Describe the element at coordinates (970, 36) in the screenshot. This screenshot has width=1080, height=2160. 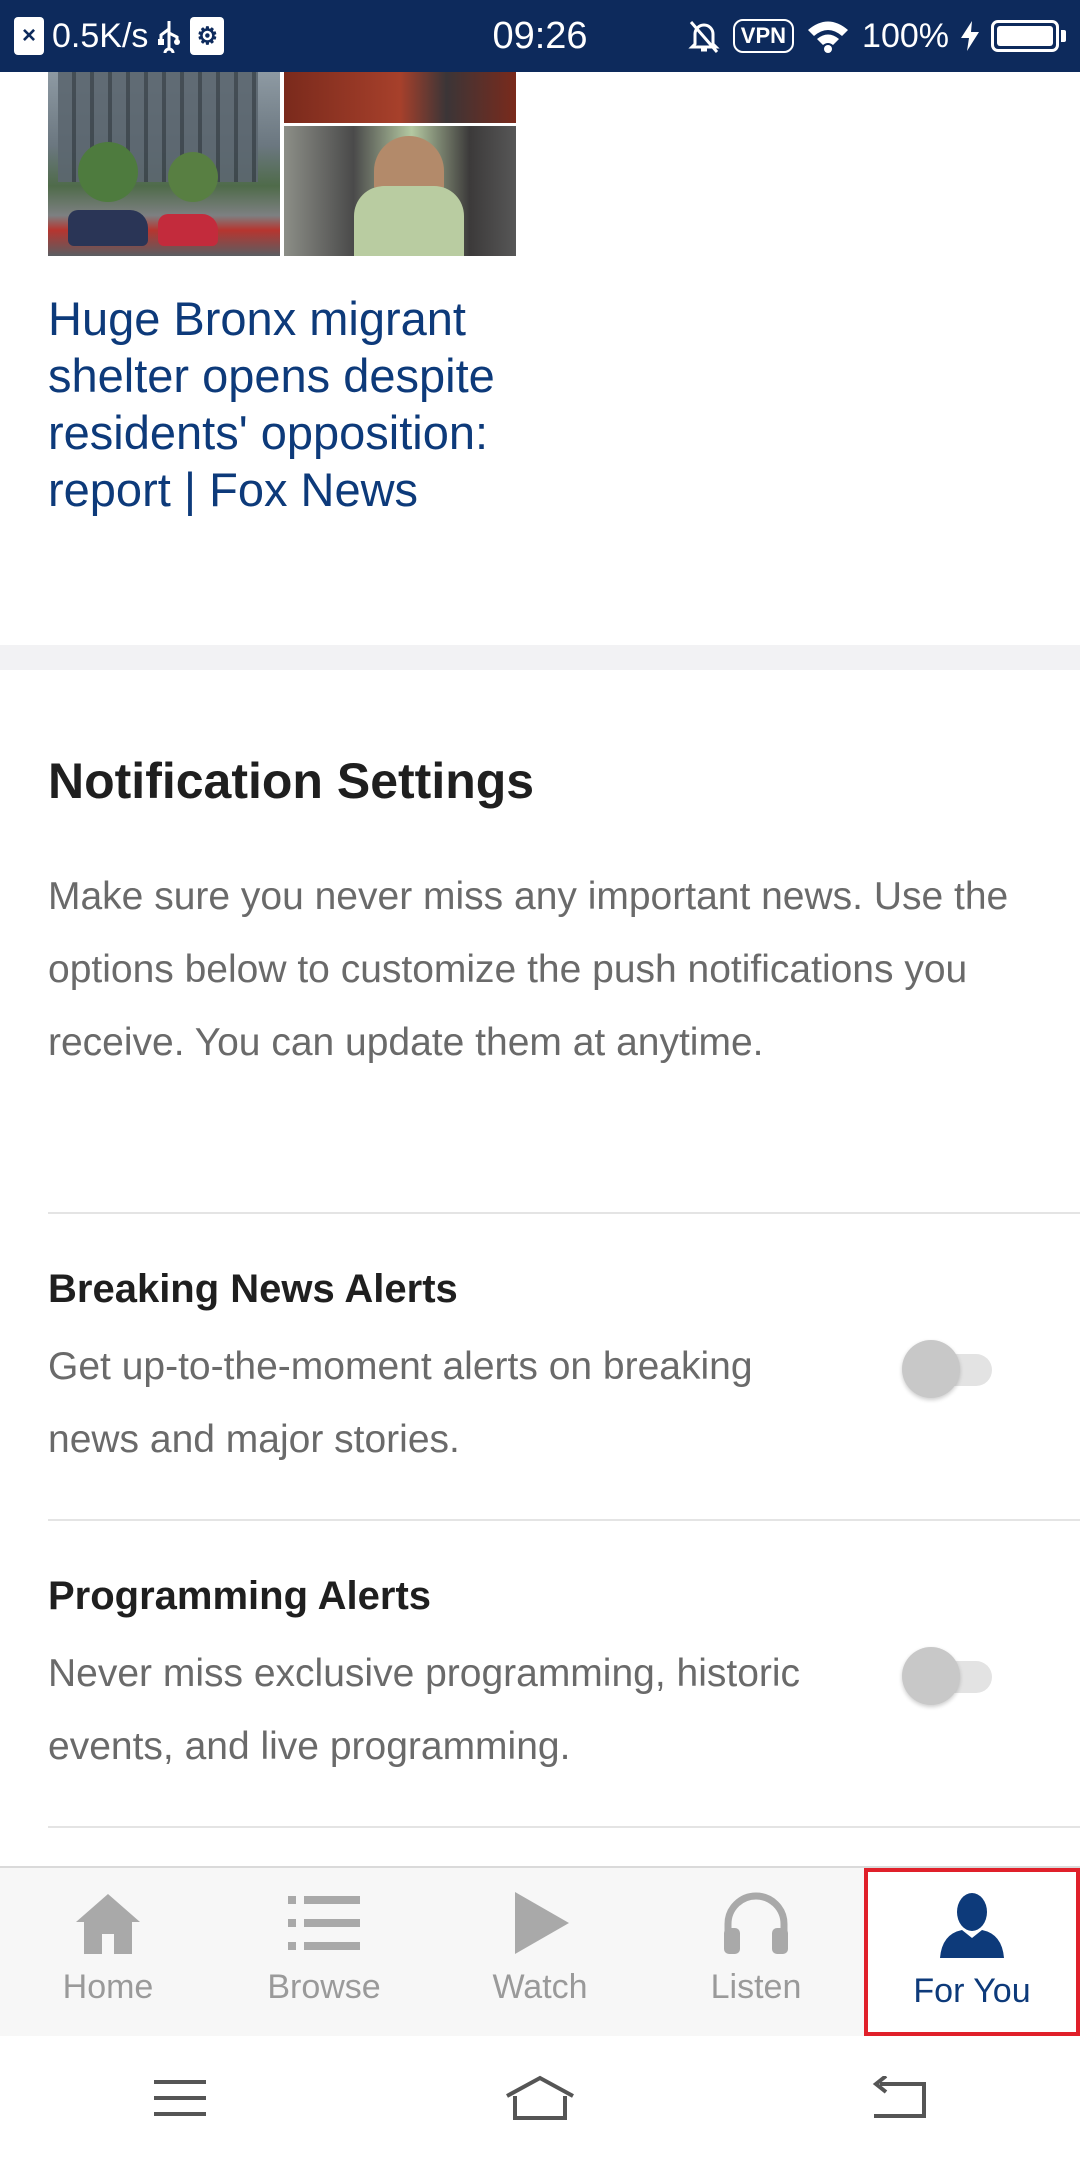
I see `charging-icon` at that location.